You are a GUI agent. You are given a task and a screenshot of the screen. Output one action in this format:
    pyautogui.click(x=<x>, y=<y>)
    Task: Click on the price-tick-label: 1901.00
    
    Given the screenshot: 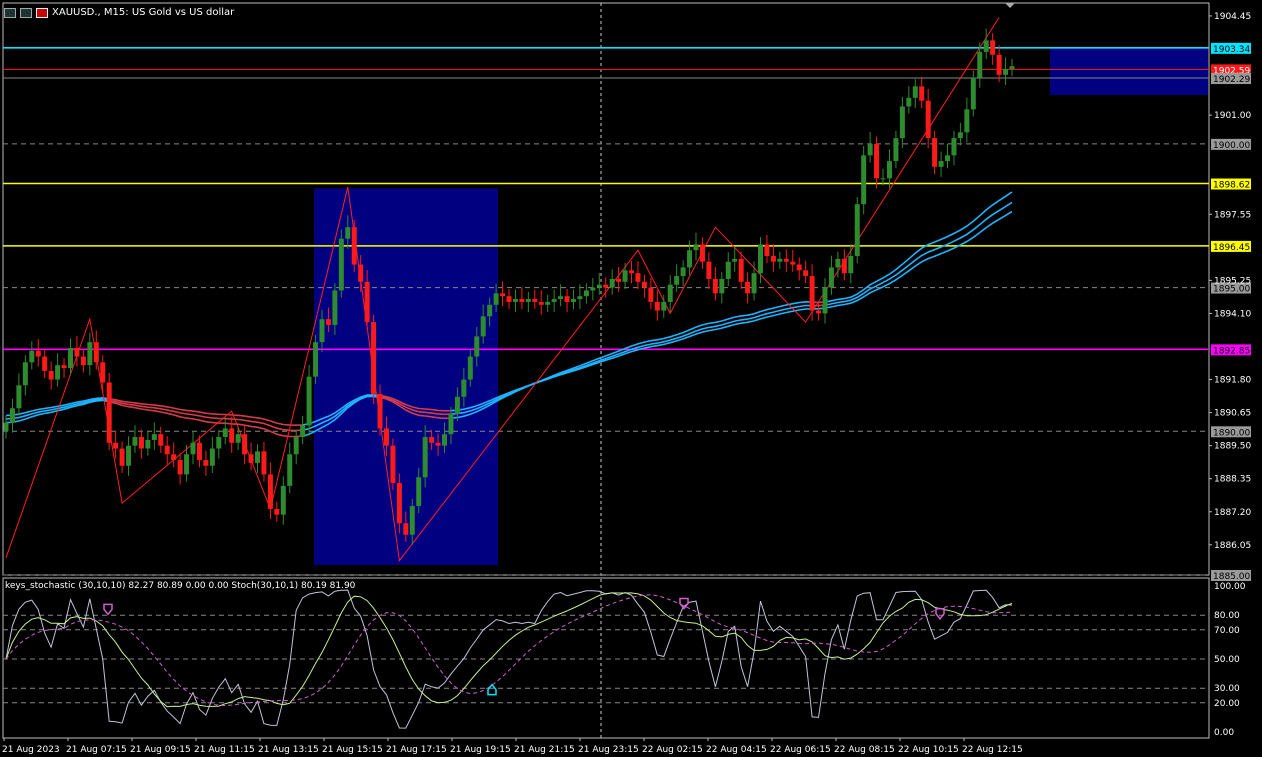 What is the action you would take?
    pyautogui.click(x=1232, y=116)
    